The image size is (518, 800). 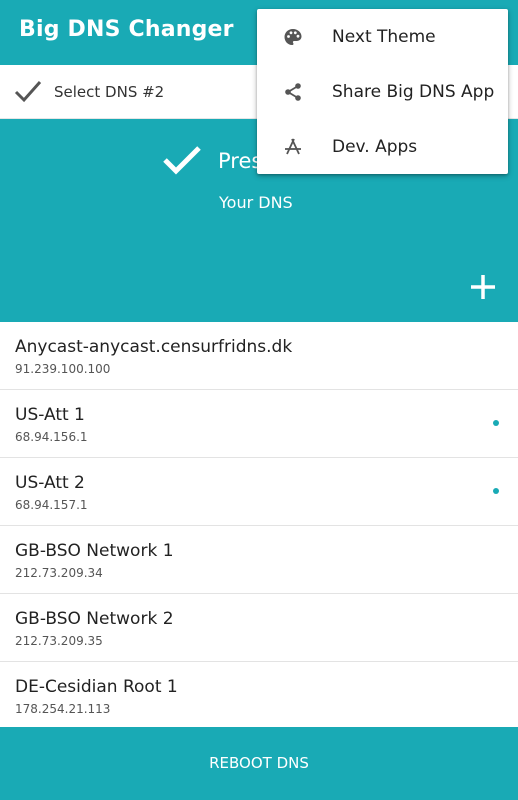 What do you see at coordinates (51, 505) in the screenshot?
I see `dns-ip: 68.94.157.1` at bounding box center [51, 505].